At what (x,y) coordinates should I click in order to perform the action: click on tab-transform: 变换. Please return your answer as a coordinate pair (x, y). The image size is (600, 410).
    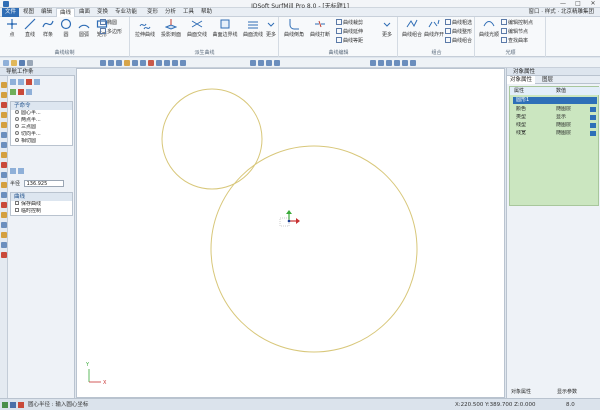
    Looking at the image, I should click on (102, 12).